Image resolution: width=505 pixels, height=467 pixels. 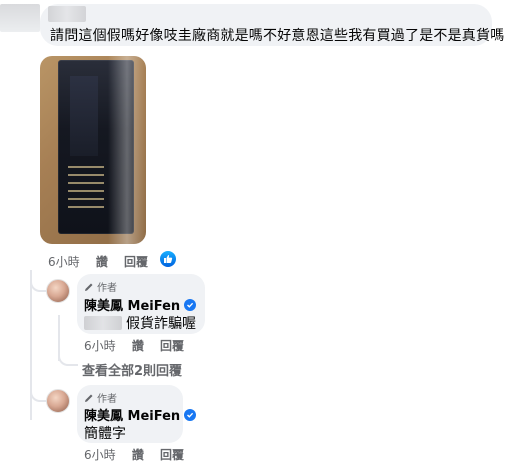 I want to click on reply-time: 6小時, so click(x=100, y=346).